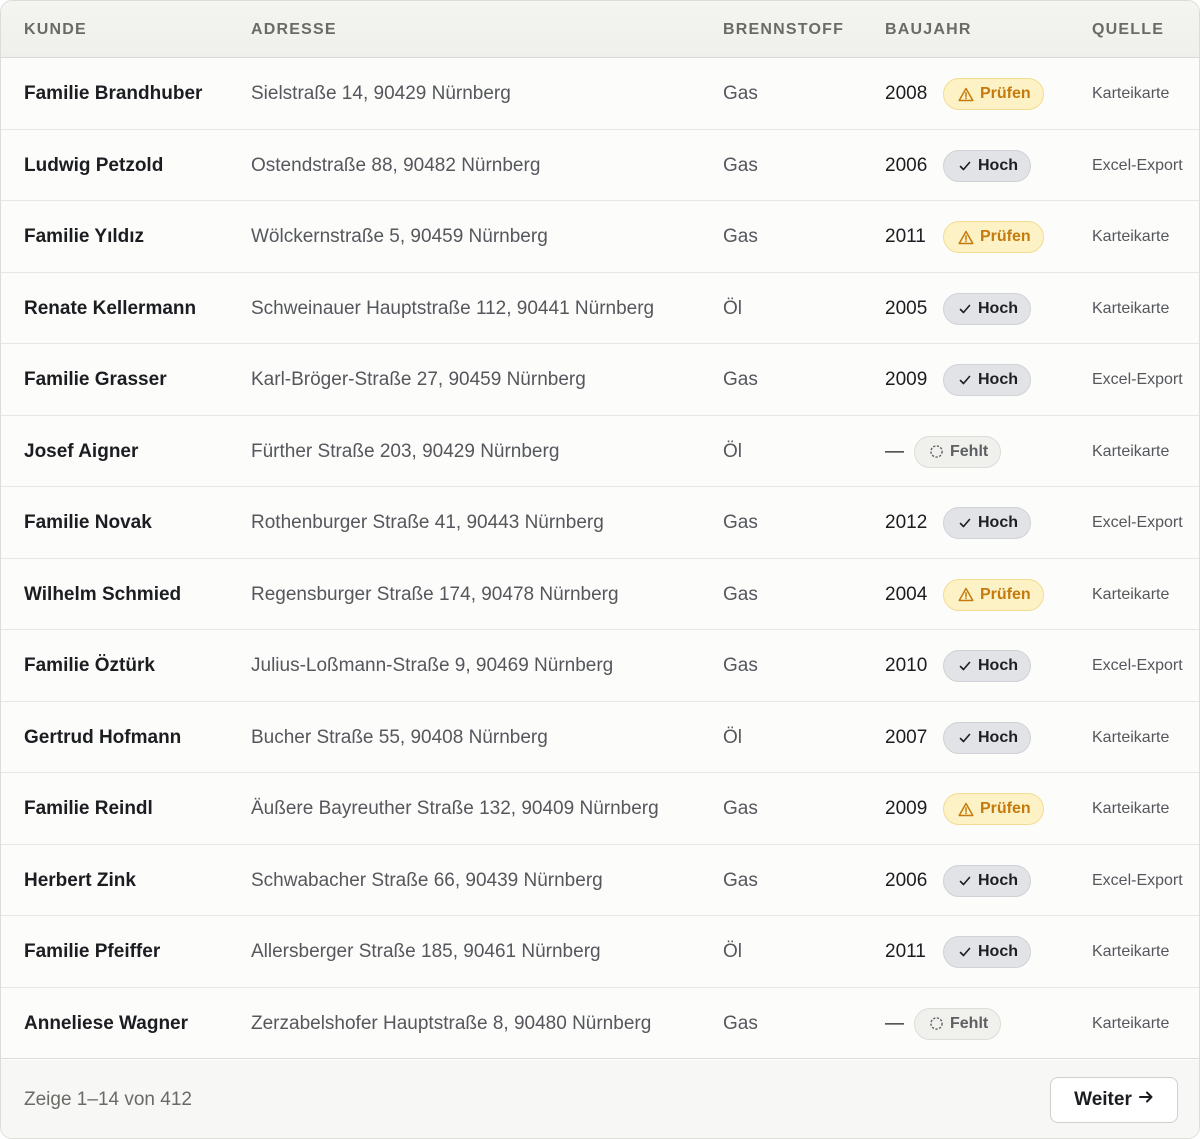  Describe the element at coordinates (84, 236) in the screenshot. I see `customer-name: Familie Yıldız` at that location.